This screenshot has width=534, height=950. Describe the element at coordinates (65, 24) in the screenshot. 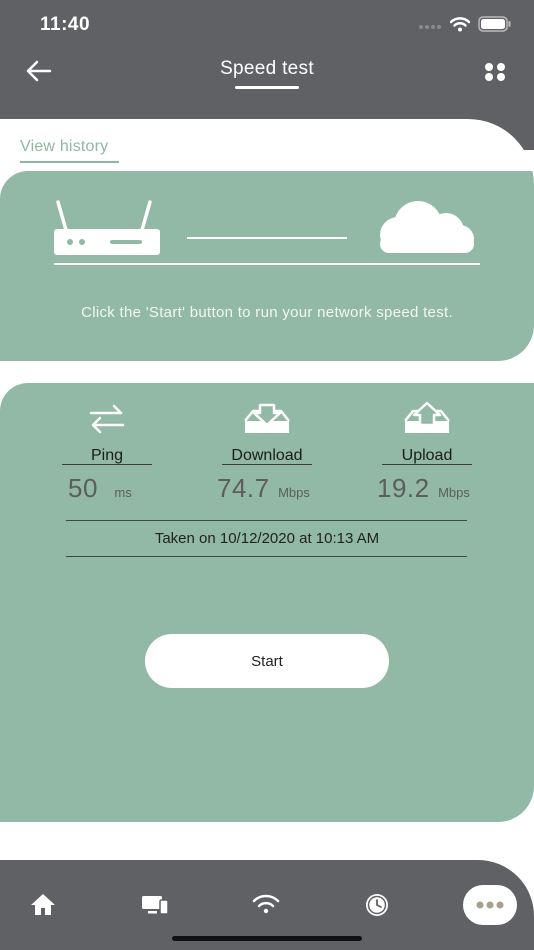

I see `status-time: 11:40` at that location.